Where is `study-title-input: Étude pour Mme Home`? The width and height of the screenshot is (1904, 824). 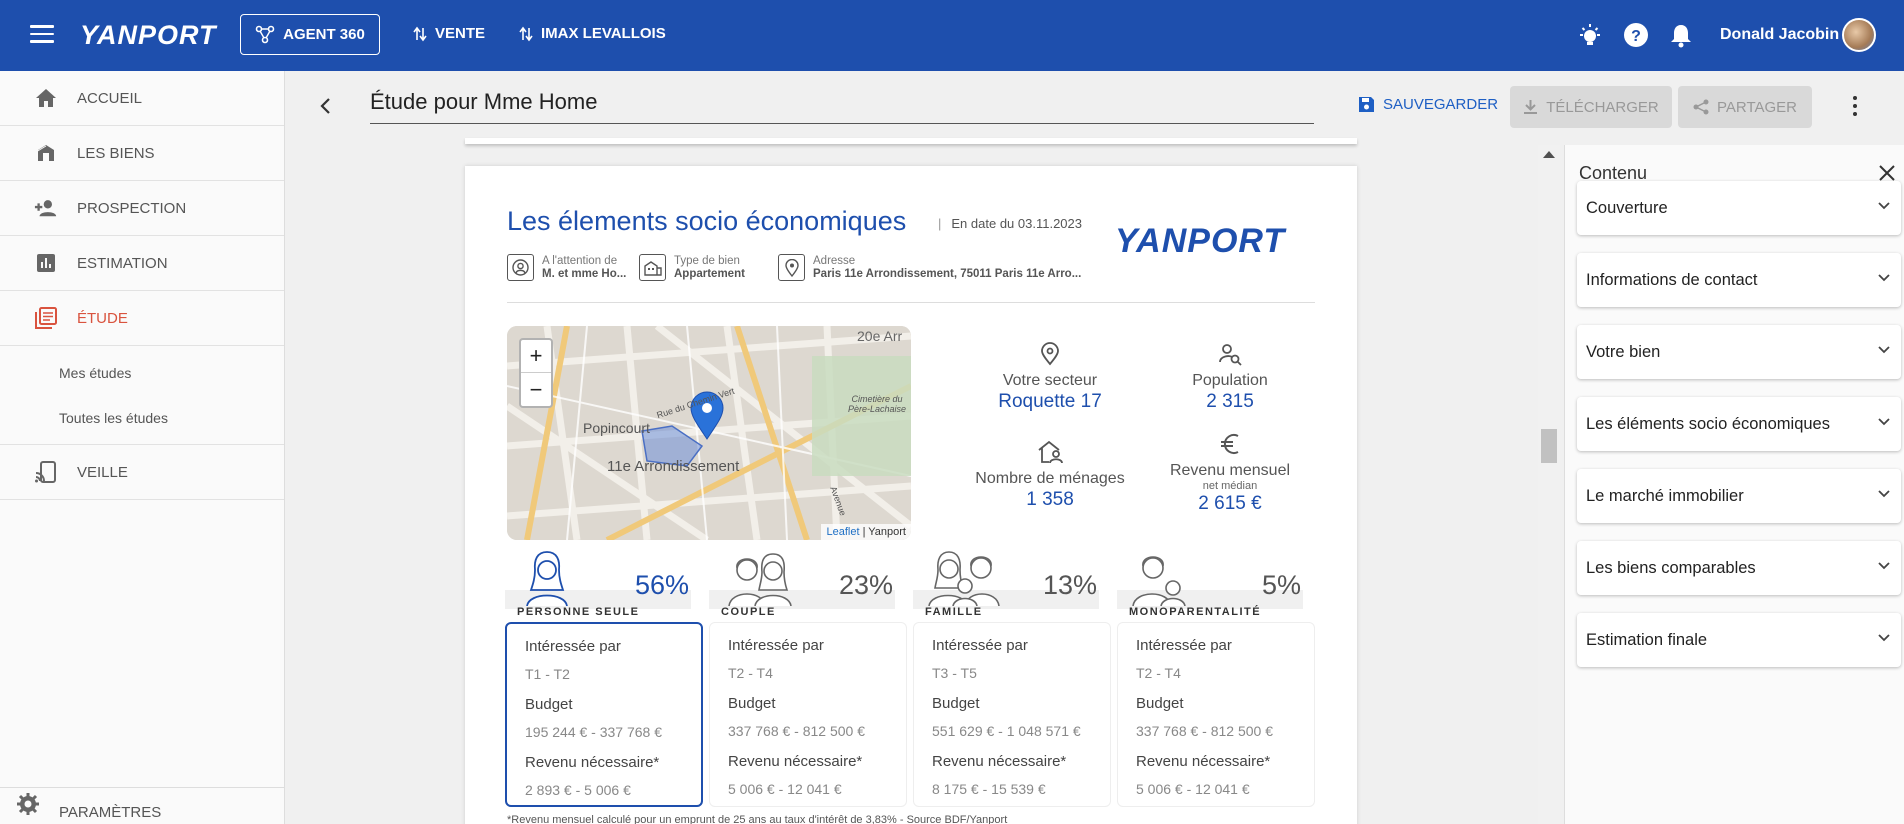 study-title-input: Étude pour Mme Home is located at coordinates (842, 104).